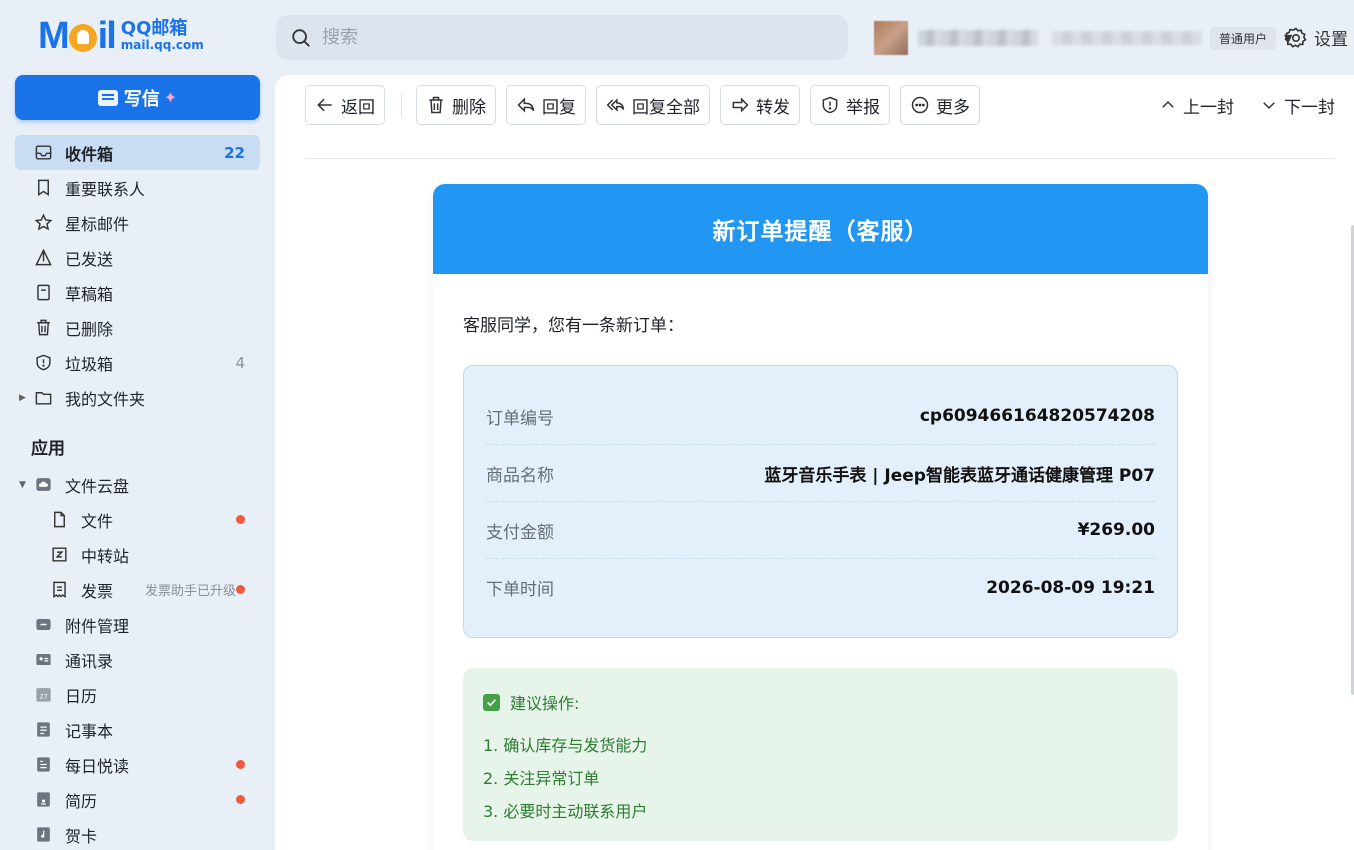 This screenshot has height=850, width=1354. What do you see at coordinates (520, 532) in the screenshot?
I see `order-field-label: 支付金额` at bounding box center [520, 532].